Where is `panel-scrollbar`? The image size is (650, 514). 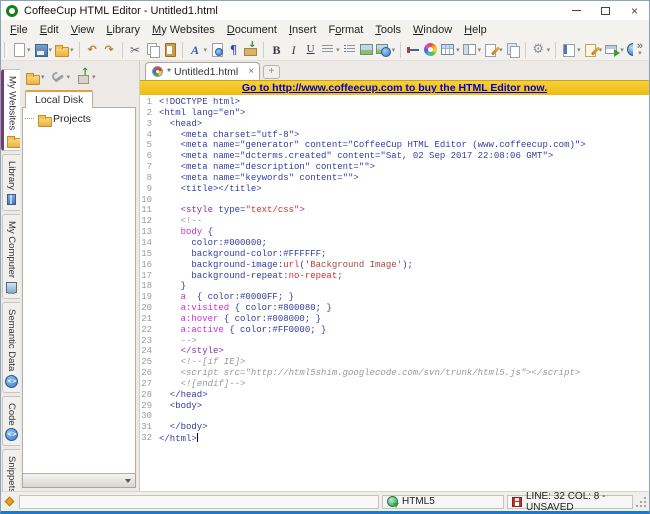 panel-scrollbar is located at coordinates (79, 481).